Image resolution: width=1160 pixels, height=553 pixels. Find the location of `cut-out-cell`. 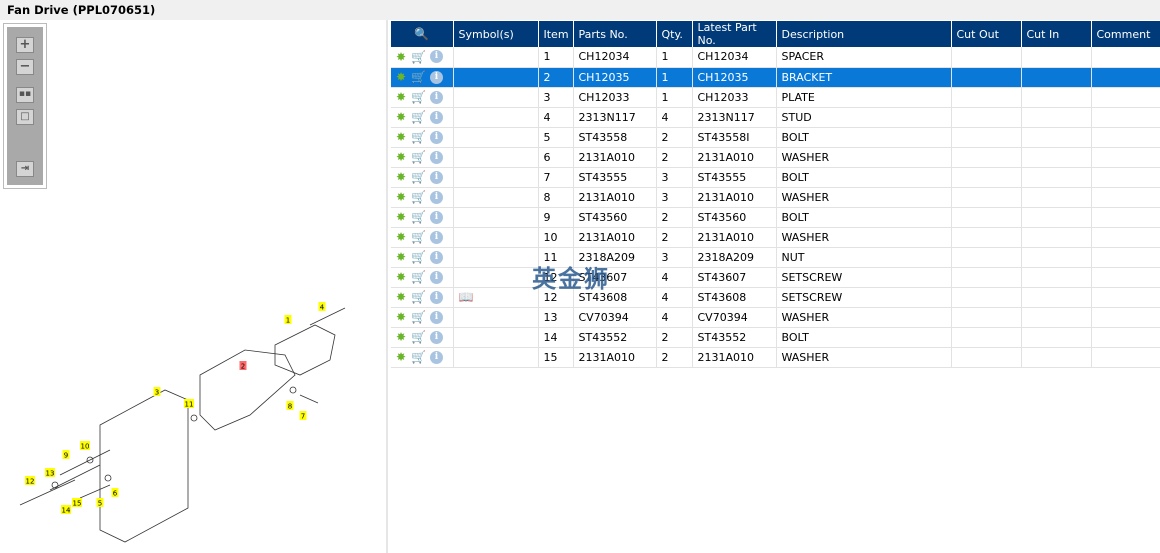

cut-out-cell is located at coordinates (986, 177).